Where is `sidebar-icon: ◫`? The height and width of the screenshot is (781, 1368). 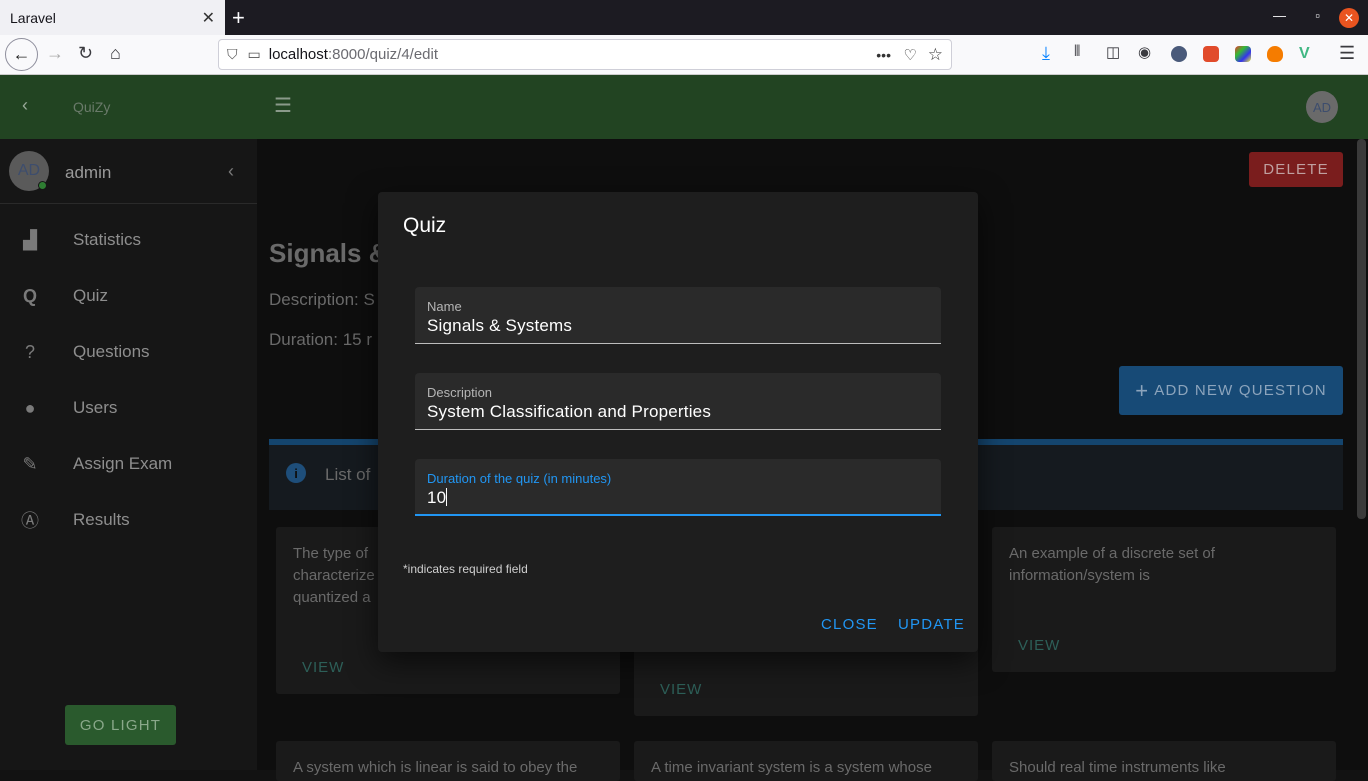 sidebar-icon: ◫ is located at coordinates (1113, 52).